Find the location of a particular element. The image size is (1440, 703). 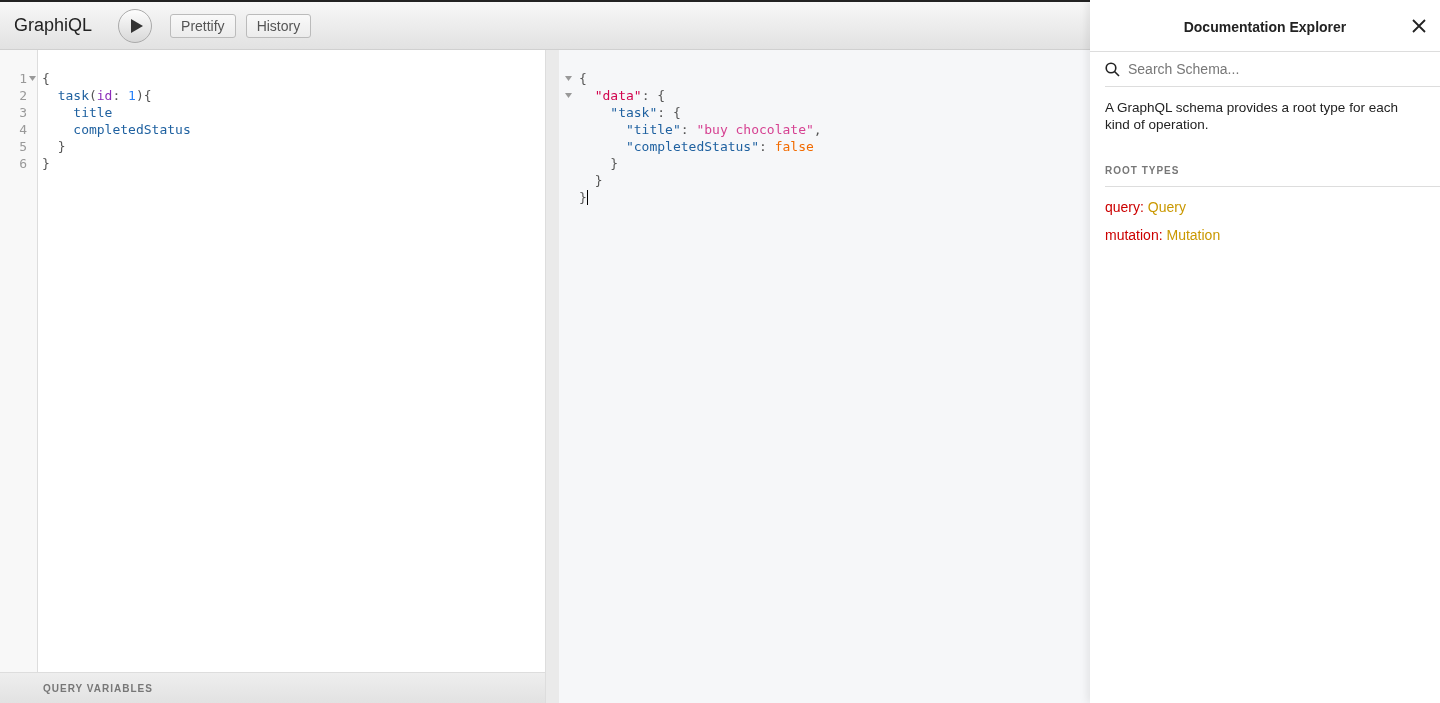

text-cursor is located at coordinates (587, 197).